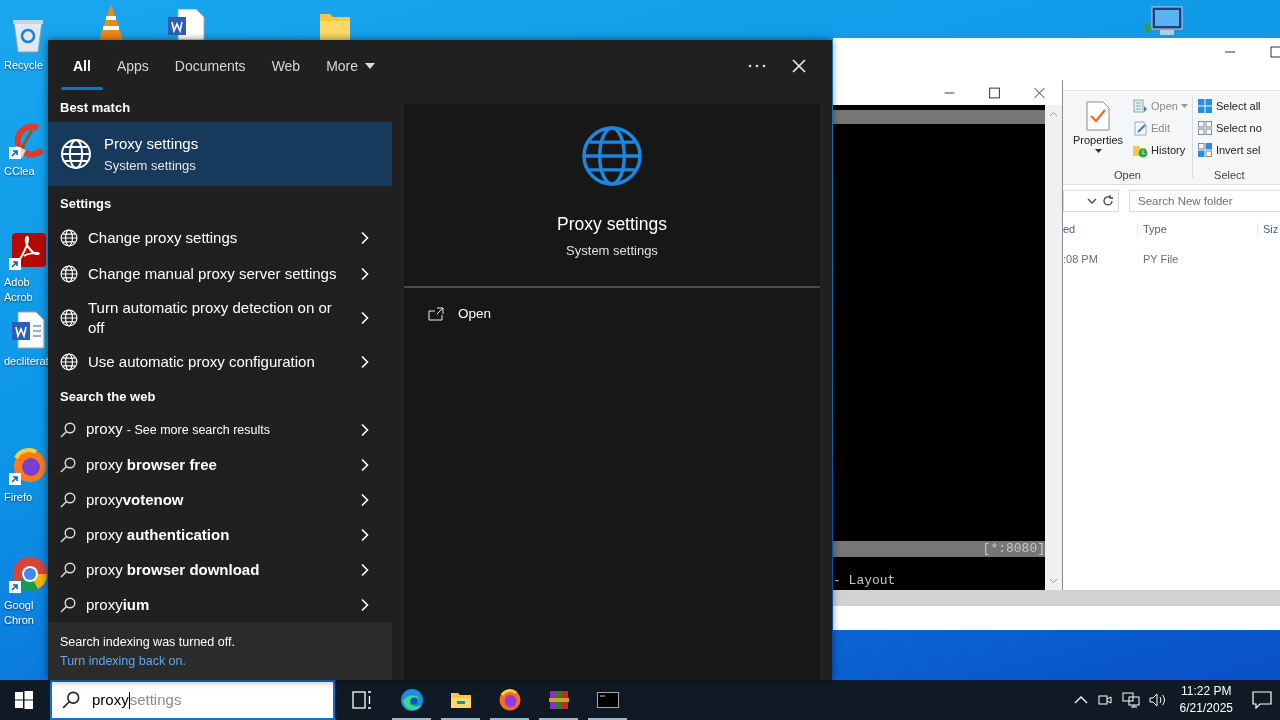 The width and height of the screenshot is (1280, 720). What do you see at coordinates (1080, 700) in the screenshot?
I see `chevron-up-icon` at bounding box center [1080, 700].